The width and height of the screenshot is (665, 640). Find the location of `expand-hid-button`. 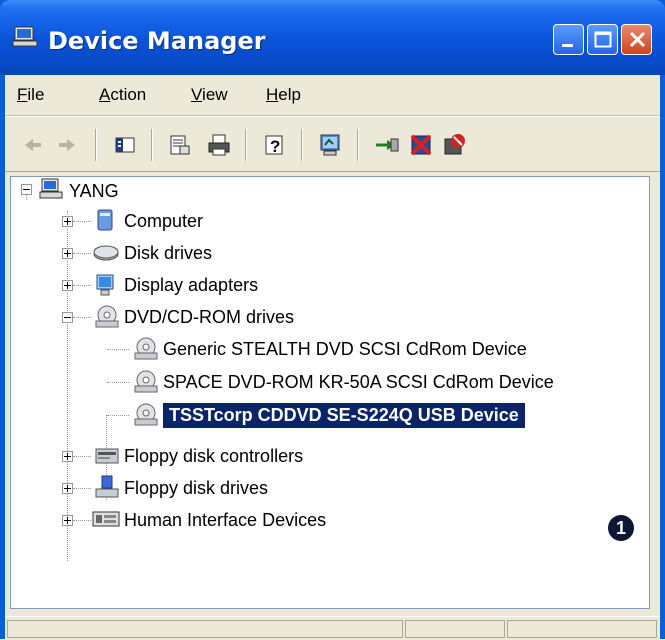

expand-hid-button is located at coordinates (67, 520).